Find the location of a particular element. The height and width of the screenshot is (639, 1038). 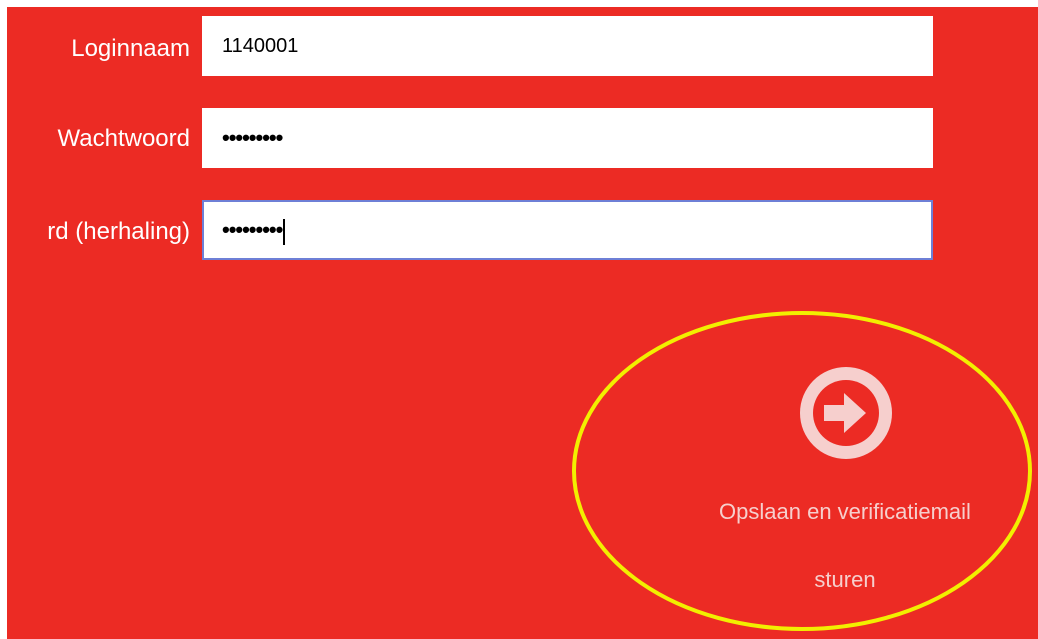

password-repeat-value: ••••••••• is located at coordinates (252, 229).